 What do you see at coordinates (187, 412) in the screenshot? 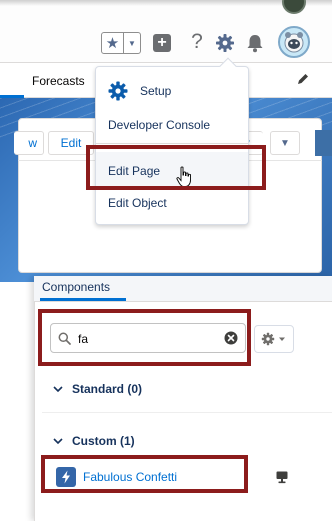
I see `section-divider` at bounding box center [187, 412].